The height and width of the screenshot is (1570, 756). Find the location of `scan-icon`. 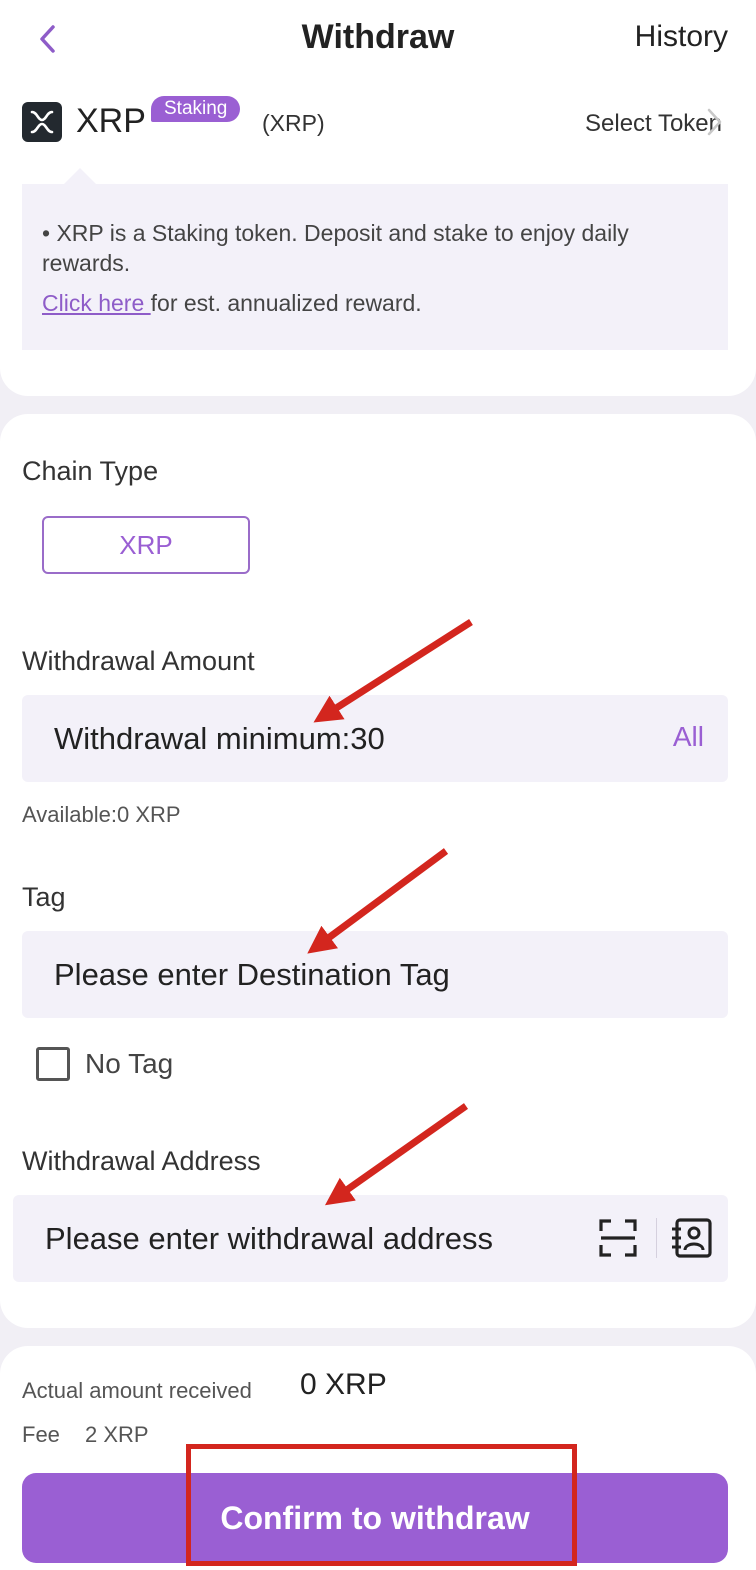

scan-icon is located at coordinates (618, 1238).